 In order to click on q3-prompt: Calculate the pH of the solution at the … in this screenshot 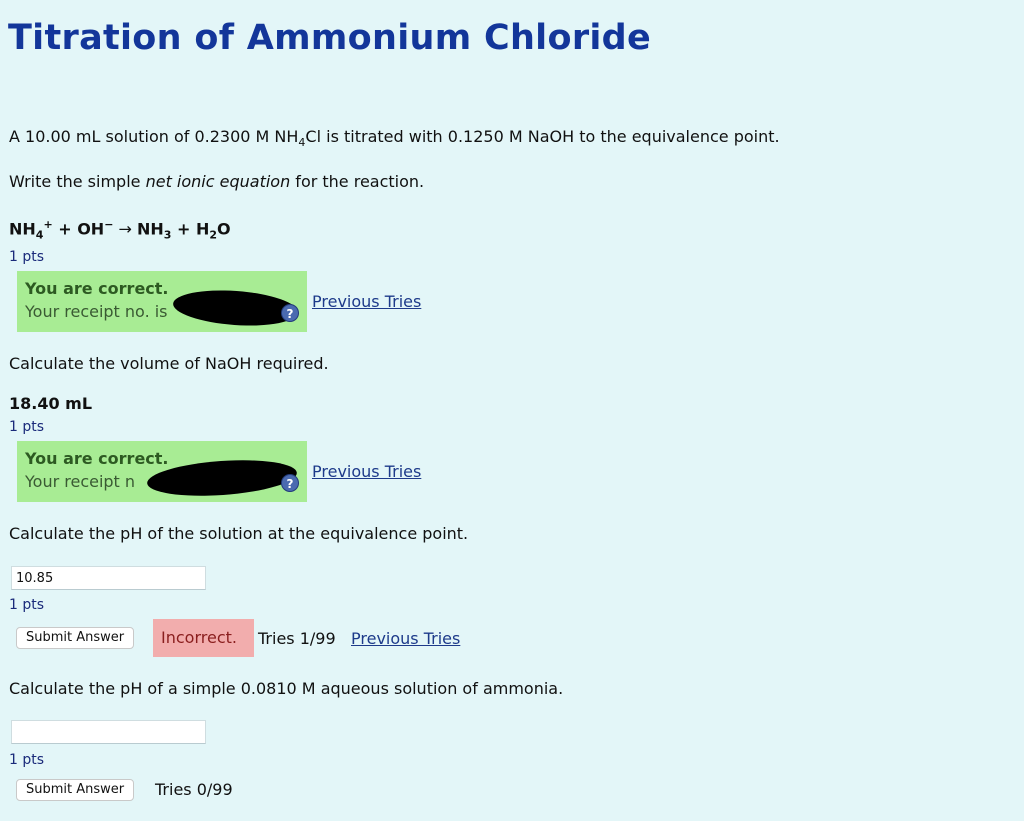, I will do `click(239, 533)`.